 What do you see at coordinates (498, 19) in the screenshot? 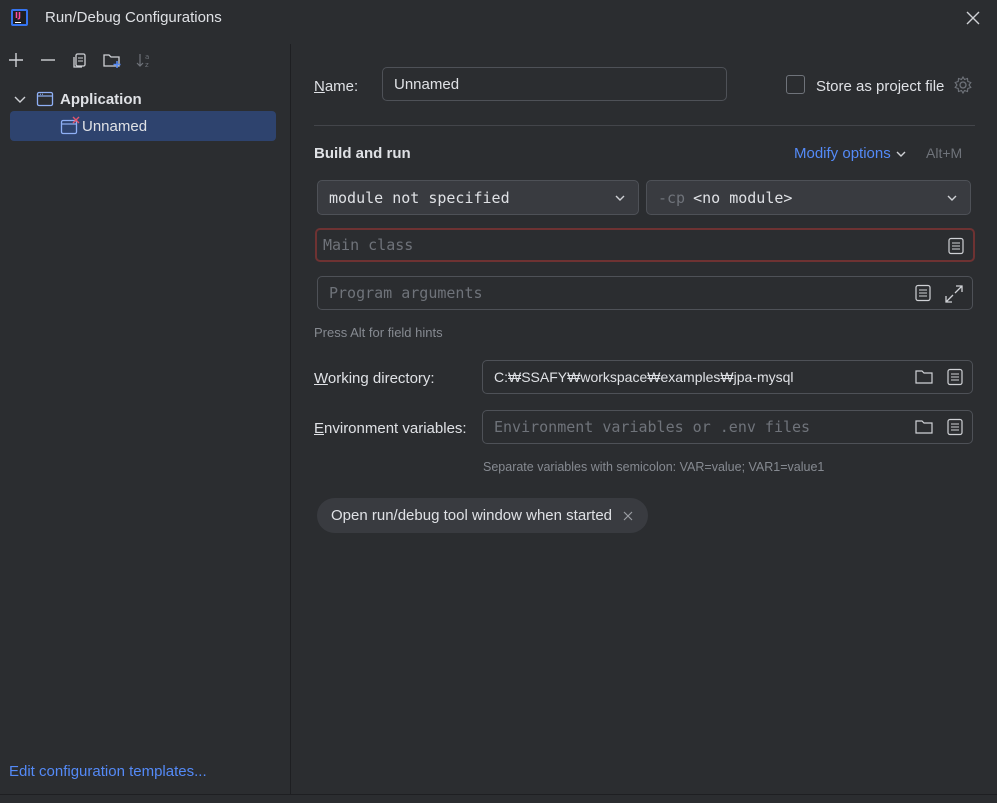
I see `title-bar: IJ Run/Debug Configurations` at bounding box center [498, 19].